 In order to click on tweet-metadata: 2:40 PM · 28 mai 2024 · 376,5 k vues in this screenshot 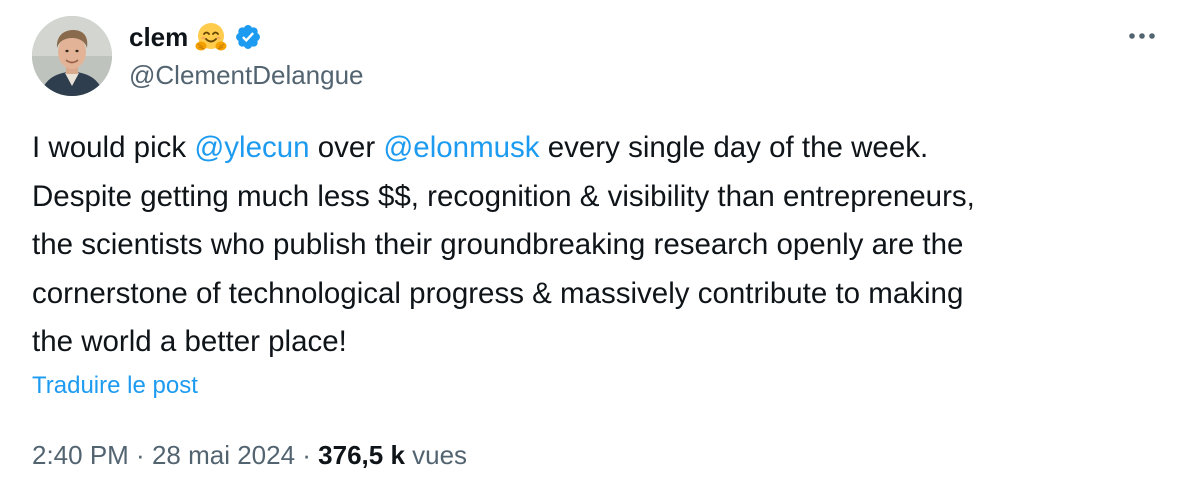, I will do `click(249, 455)`.